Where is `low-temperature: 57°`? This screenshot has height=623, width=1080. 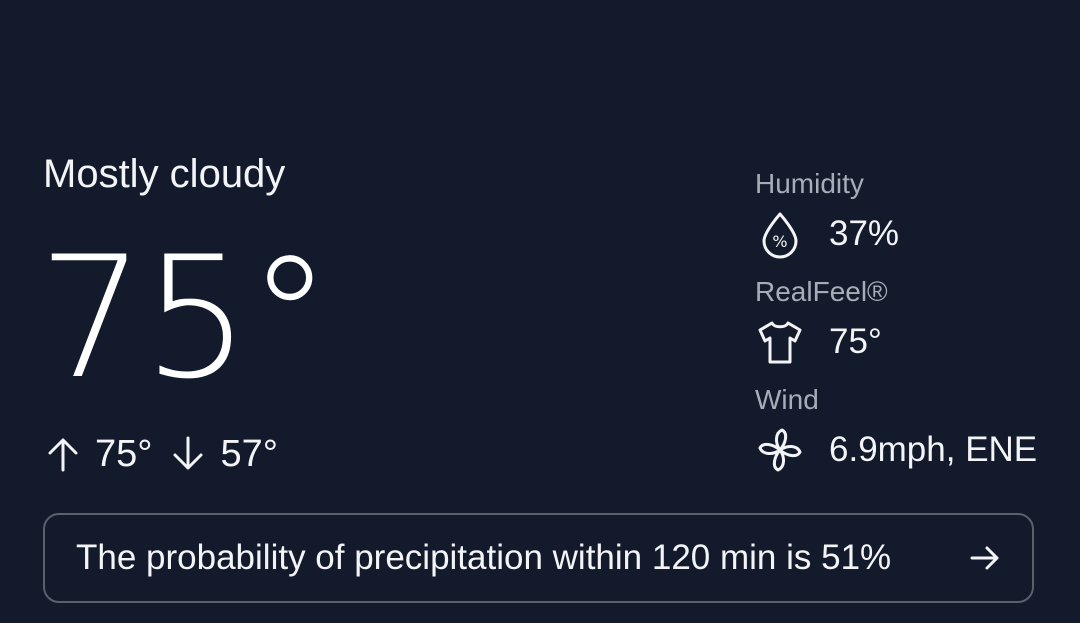
low-temperature: 57° is located at coordinates (249, 453).